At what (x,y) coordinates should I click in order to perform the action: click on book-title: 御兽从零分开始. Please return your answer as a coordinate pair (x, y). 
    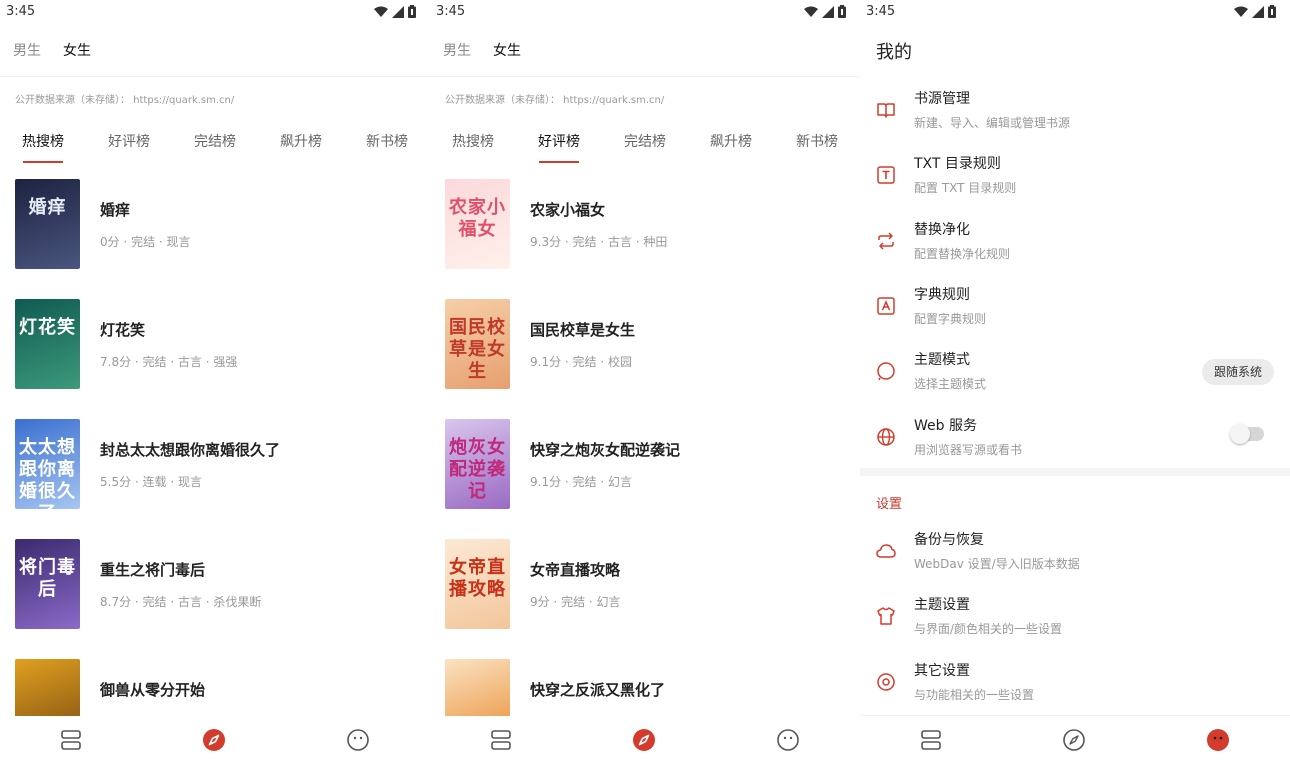
    Looking at the image, I should click on (153, 690).